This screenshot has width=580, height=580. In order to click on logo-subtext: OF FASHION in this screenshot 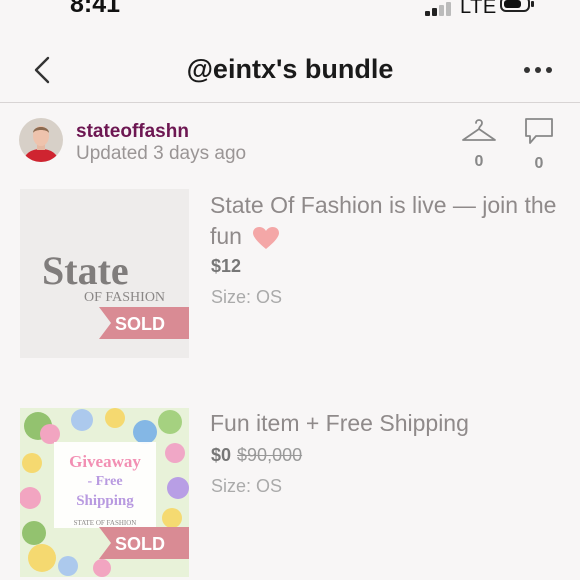, I will do `click(124, 297)`.